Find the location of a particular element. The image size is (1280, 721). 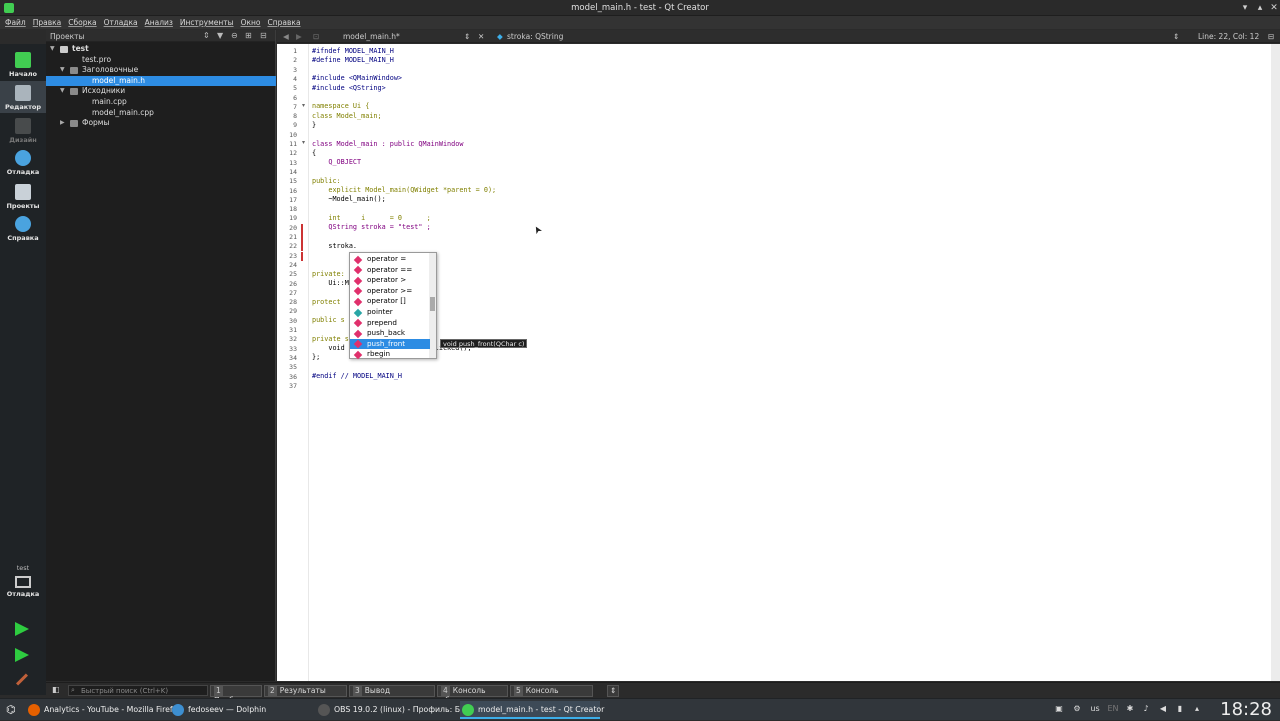

kit-selector: test Отладка is located at coordinates (23, 588).